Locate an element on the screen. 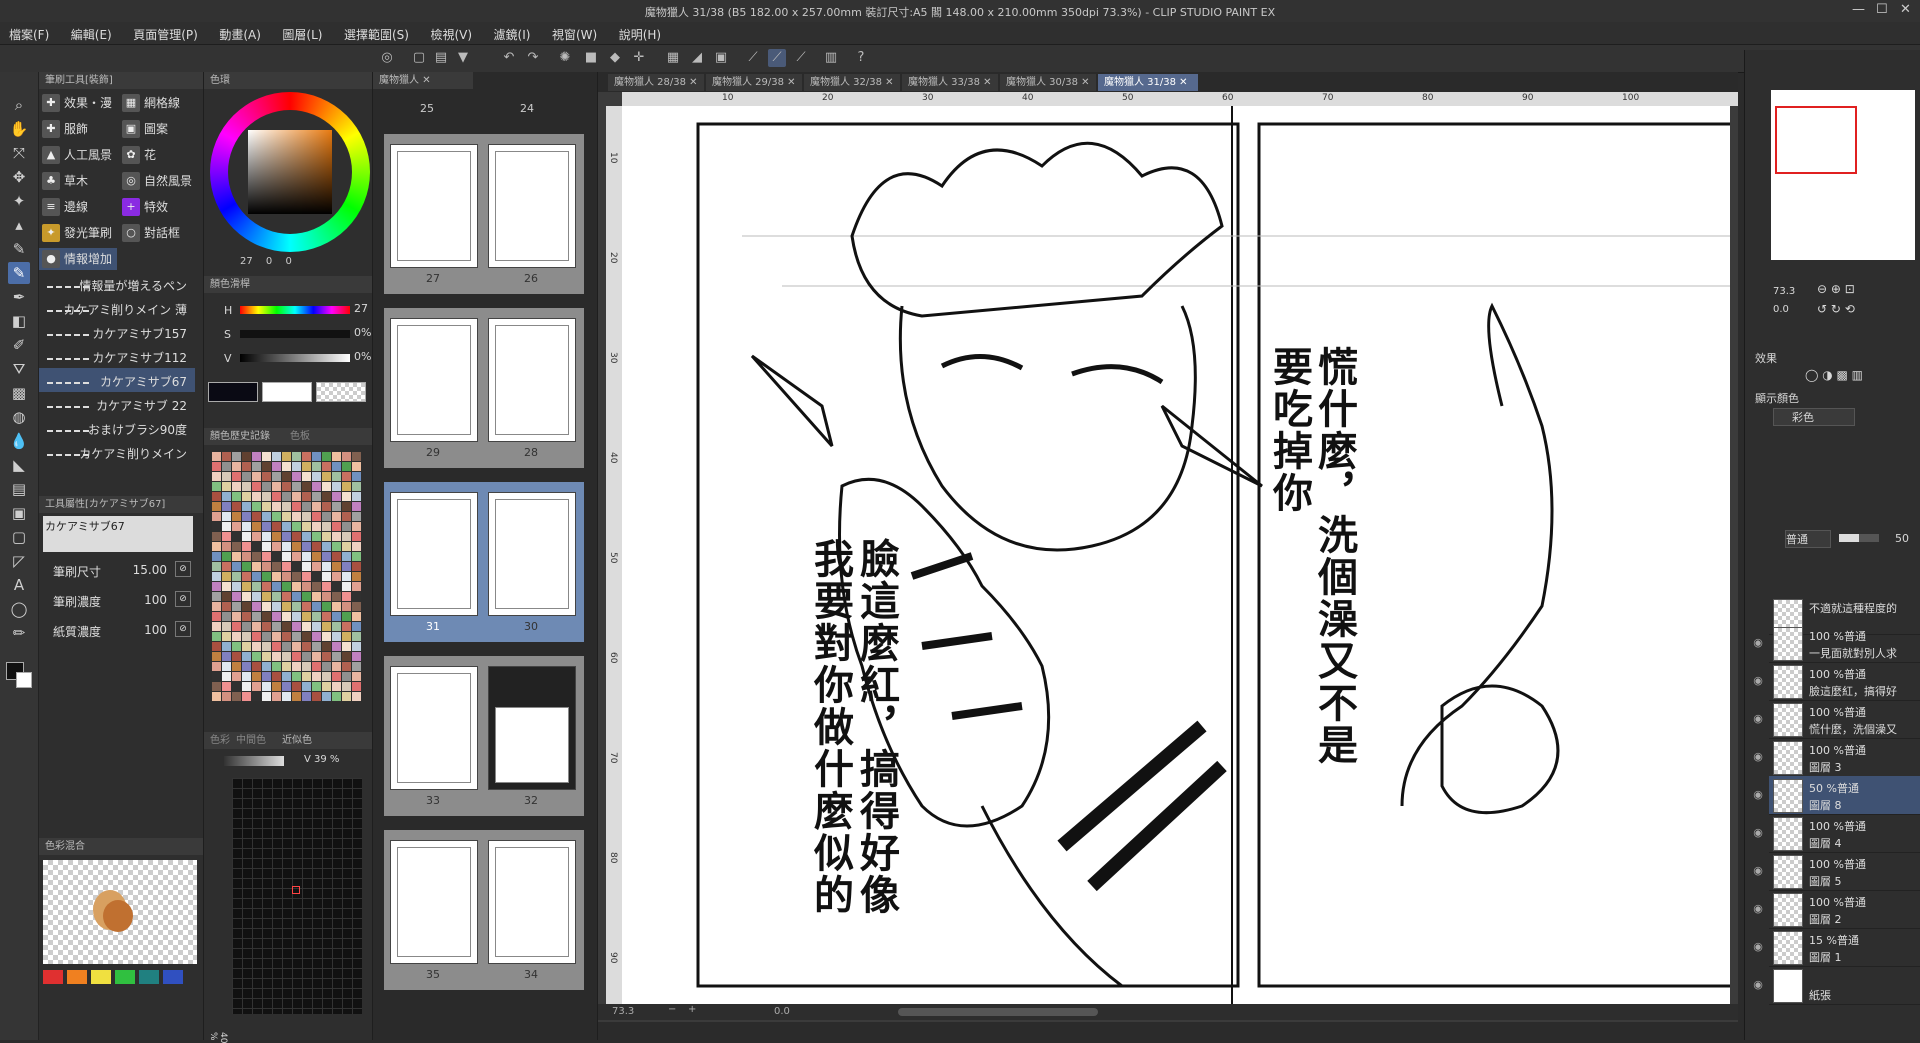 Image resolution: width=1920 pixels, height=1043 pixels. opacity-value: 50 is located at coordinates (1902, 538).